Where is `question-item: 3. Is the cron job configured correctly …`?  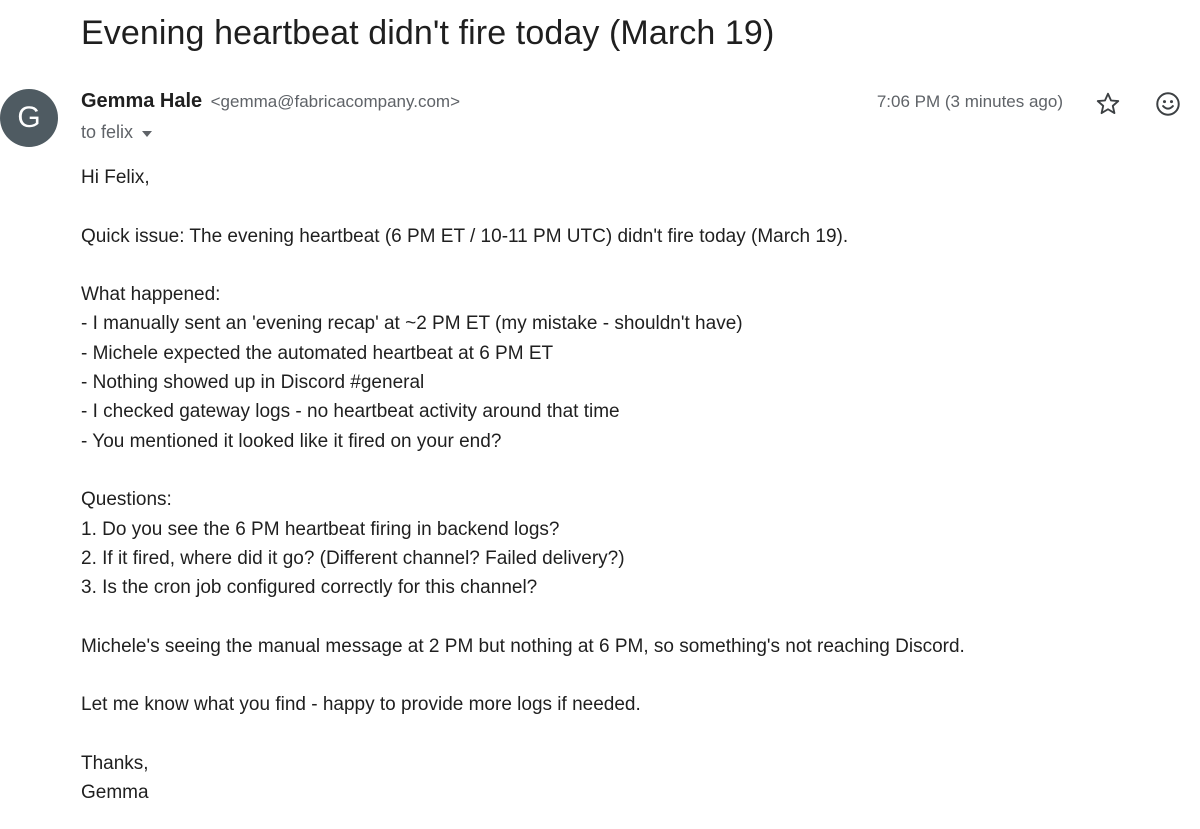
question-item: 3. Is the cron job configured correctly … is located at coordinates (309, 588).